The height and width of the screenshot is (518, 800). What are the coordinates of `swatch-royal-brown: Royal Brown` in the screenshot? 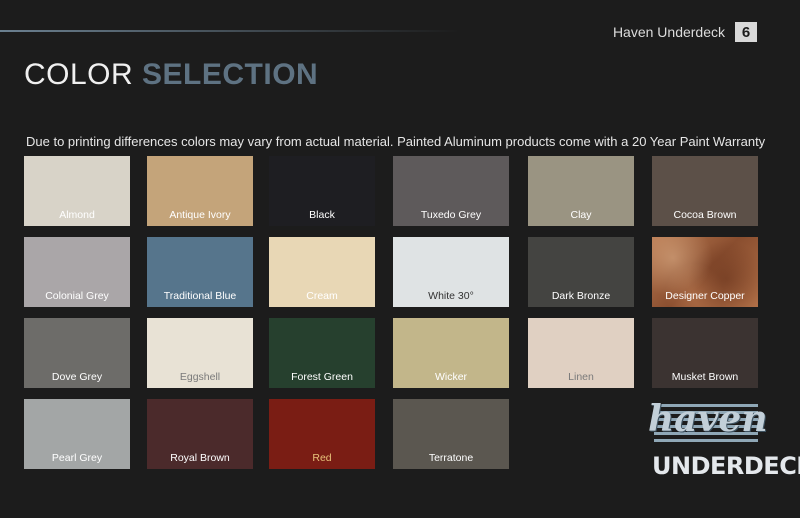 It's located at (200, 434).